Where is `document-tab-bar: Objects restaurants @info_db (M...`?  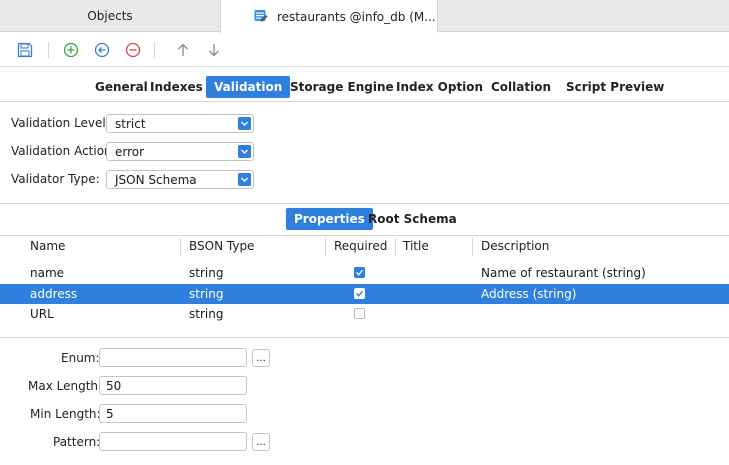
document-tab-bar: Objects restaurants @info_db (M... is located at coordinates (364, 16).